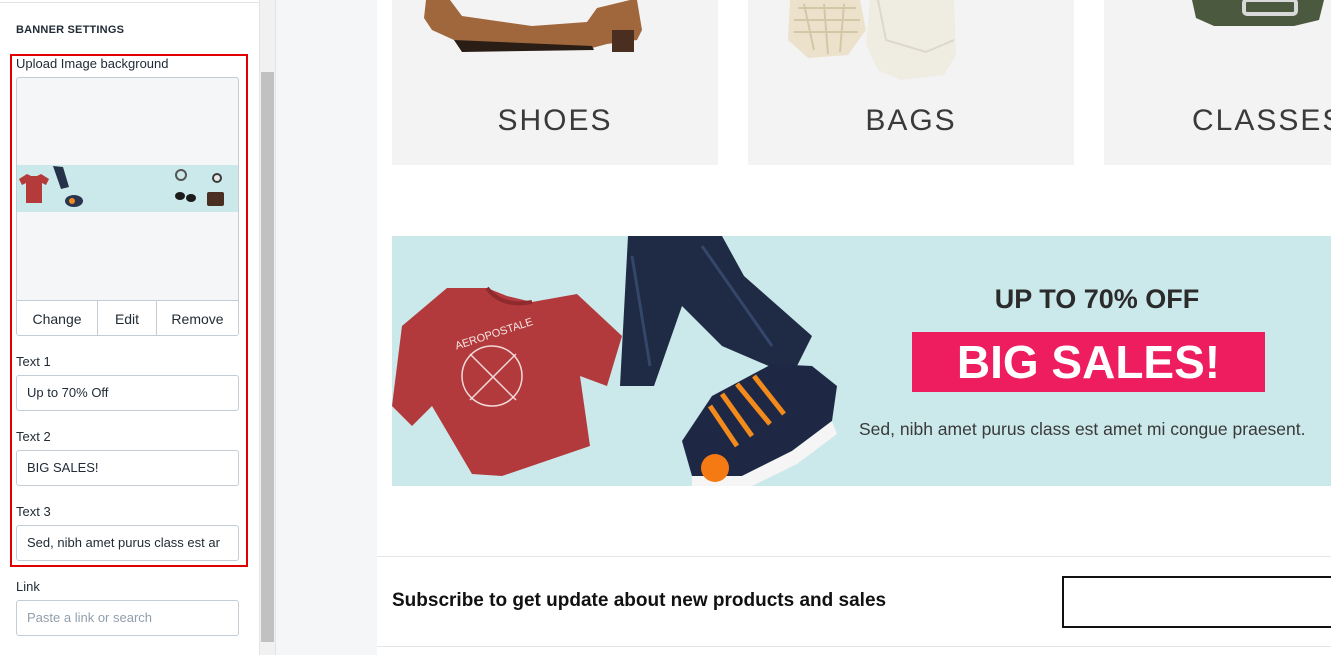  What do you see at coordinates (854, 556) in the screenshot?
I see `section-divider-top` at bounding box center [854, 556].